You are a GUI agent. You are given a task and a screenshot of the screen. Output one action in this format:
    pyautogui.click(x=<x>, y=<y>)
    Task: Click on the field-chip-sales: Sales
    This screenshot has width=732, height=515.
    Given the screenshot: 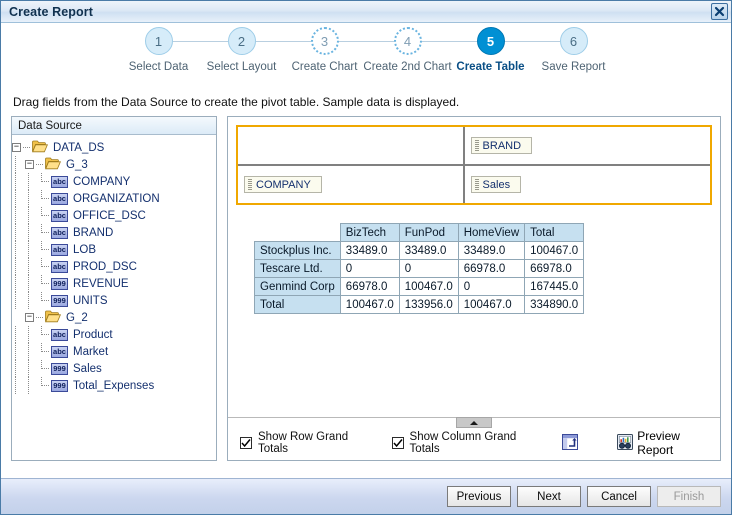 What is the action you would take?
    pyautogui.click(x=496, y=184)
    